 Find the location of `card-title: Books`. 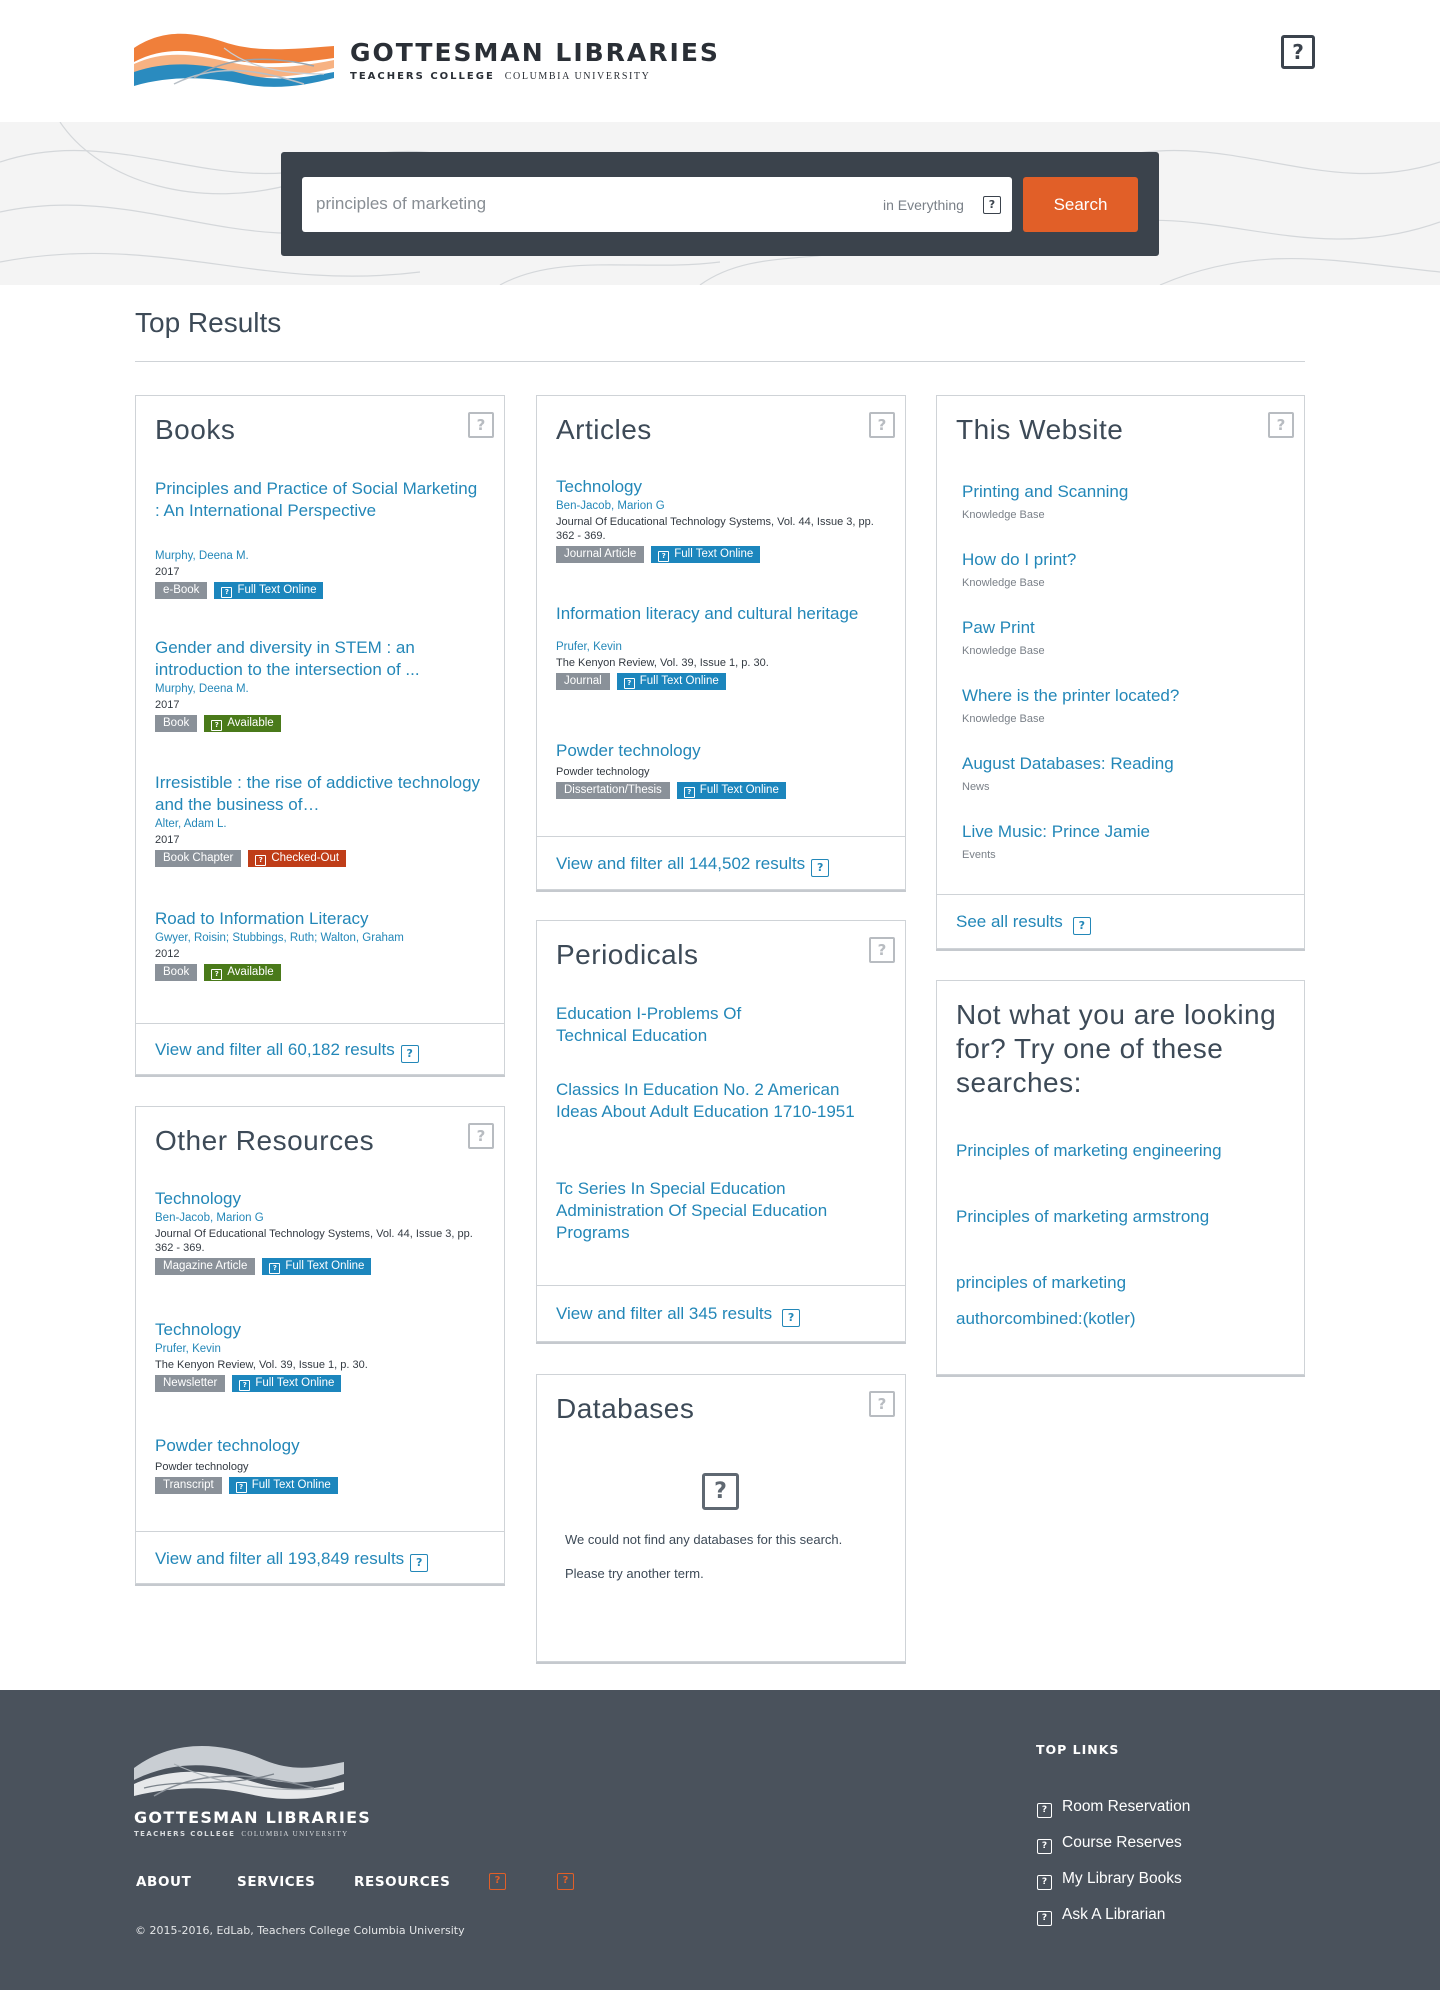

card-title: Books is located at coordinates (195, 429).